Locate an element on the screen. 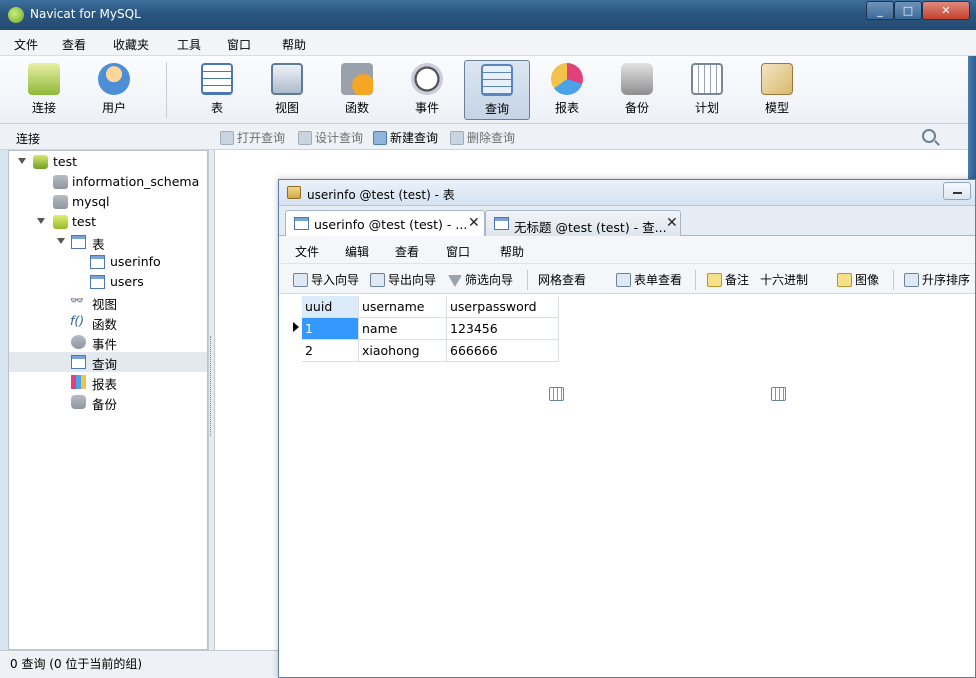 This screenshot has height=678, width=976. functions-folder-icon: f() is located at coordinates (77, 320).